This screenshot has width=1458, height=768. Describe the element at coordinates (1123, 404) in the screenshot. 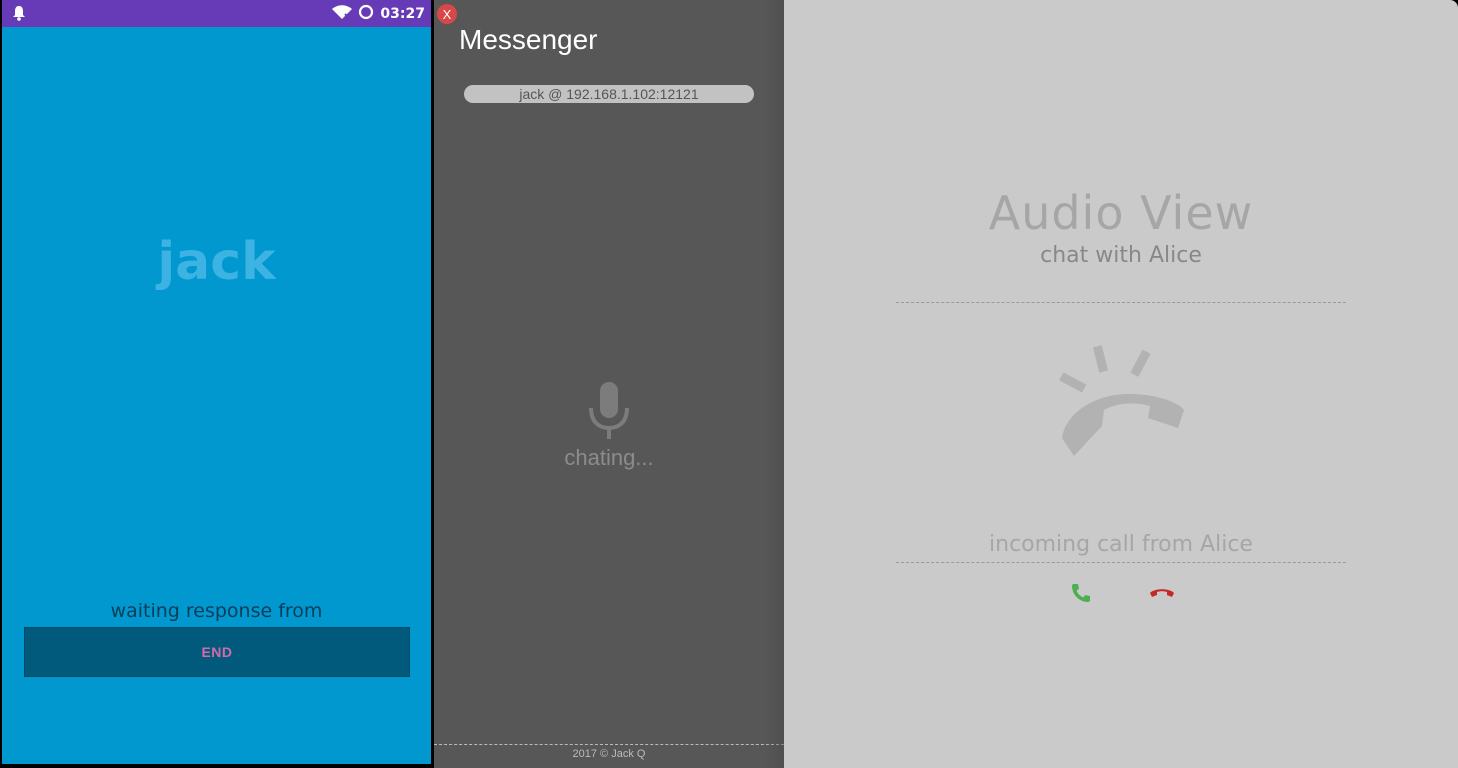

I see `ringing-phone-icon` at that location.